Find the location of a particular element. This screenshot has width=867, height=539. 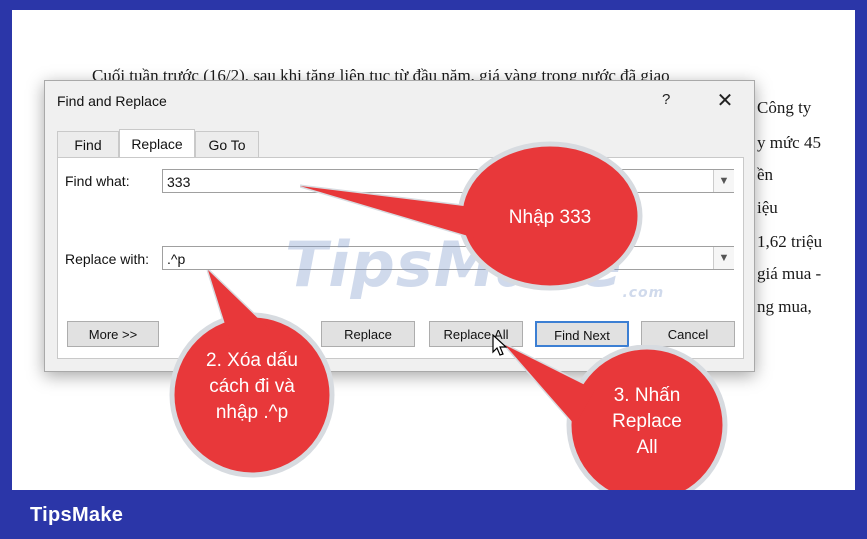

document-line: Công ty is located at coordinates (784, 107).